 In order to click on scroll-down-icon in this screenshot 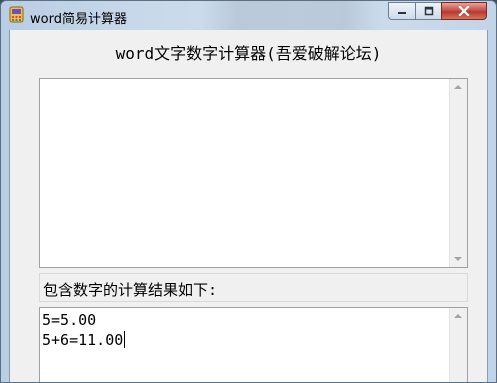, I will do `click(458, 259)`.